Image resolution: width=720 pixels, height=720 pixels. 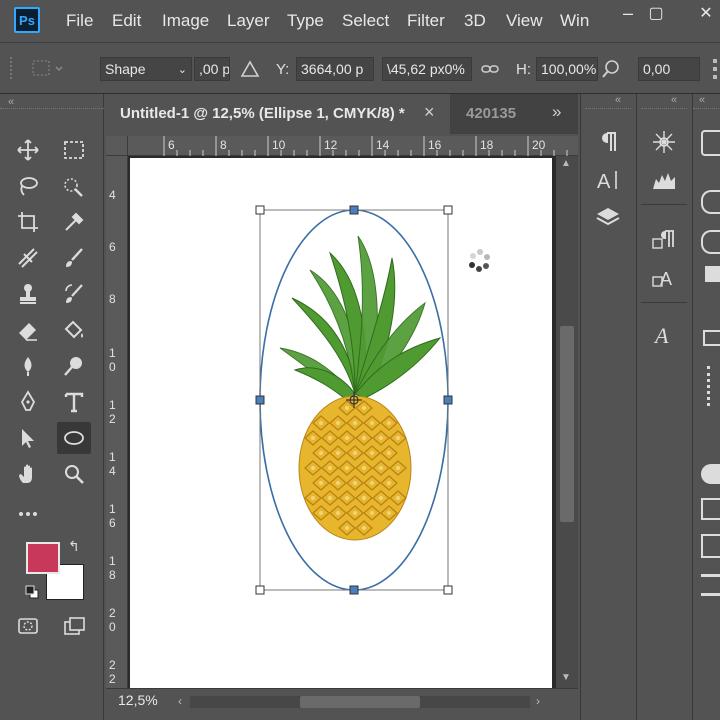 What do you see at coordinates (448, 400) in the screenshot?
I see `anchor-right` at bounding box center [448, 400].